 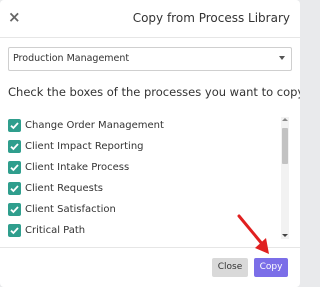 What do you see at coordinates (150, 37) in the screenshot?
I see `header-divider` at bounding box center [150, 37].